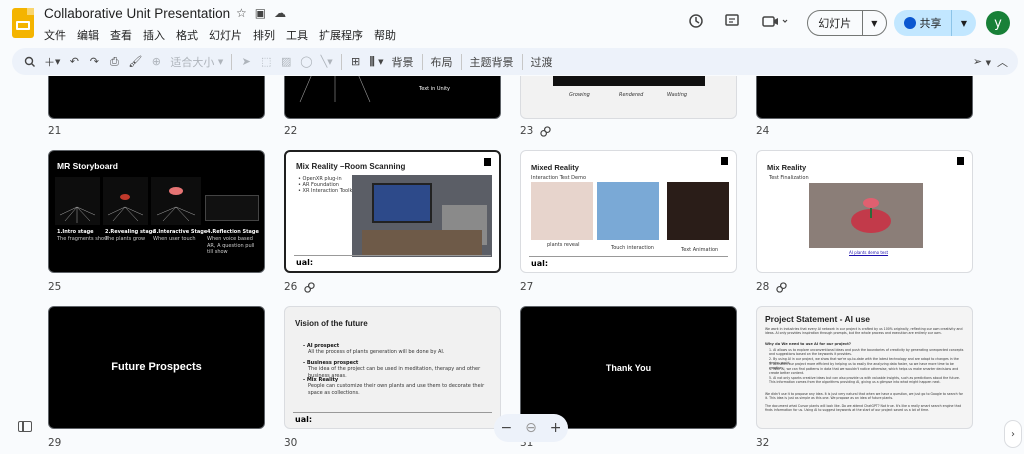 Image resolution: width=1024 pixels, height=454 pixels. Describe the element at coordinates (327, 191) in the screenshot. I see `bullet-item: • XR Interaction Toolkit` at that location.